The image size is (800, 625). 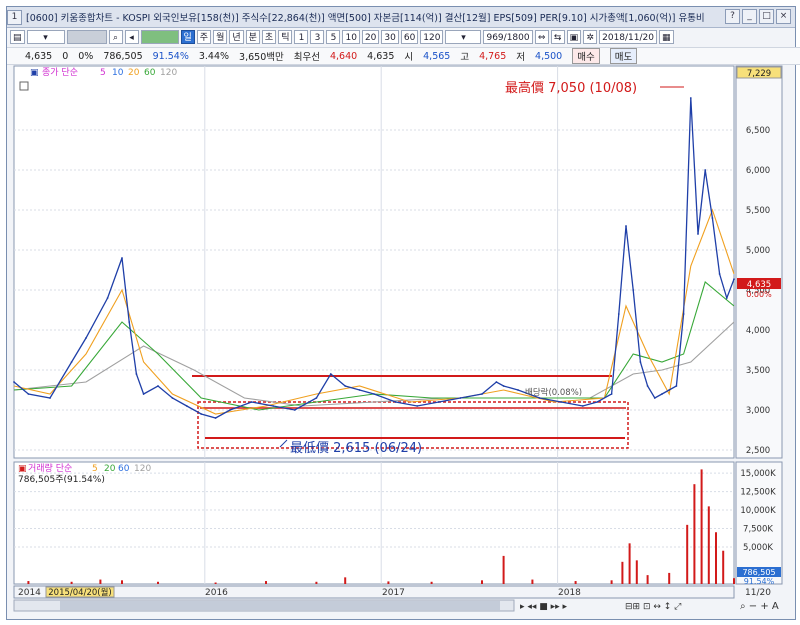 I want to click on vlegend-ma60: 60, so click(x=124, y=469).